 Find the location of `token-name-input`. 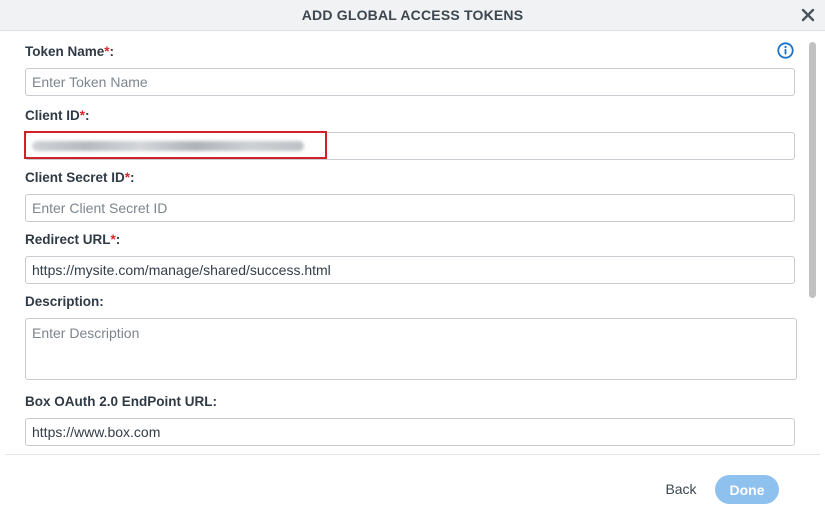

token-name-input is located at coordinates (410, 82).